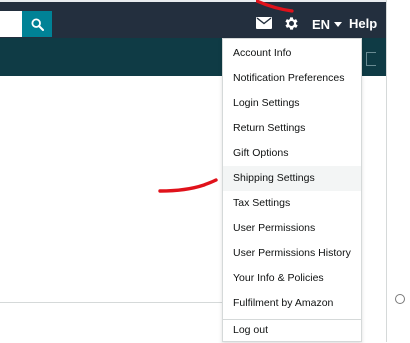 This screenshot has height=343, width=410. Describe the element at coordinates (292, 78) in the screenshot. I see `menu-item-notification-preferences: Notification Preferences` at that location.